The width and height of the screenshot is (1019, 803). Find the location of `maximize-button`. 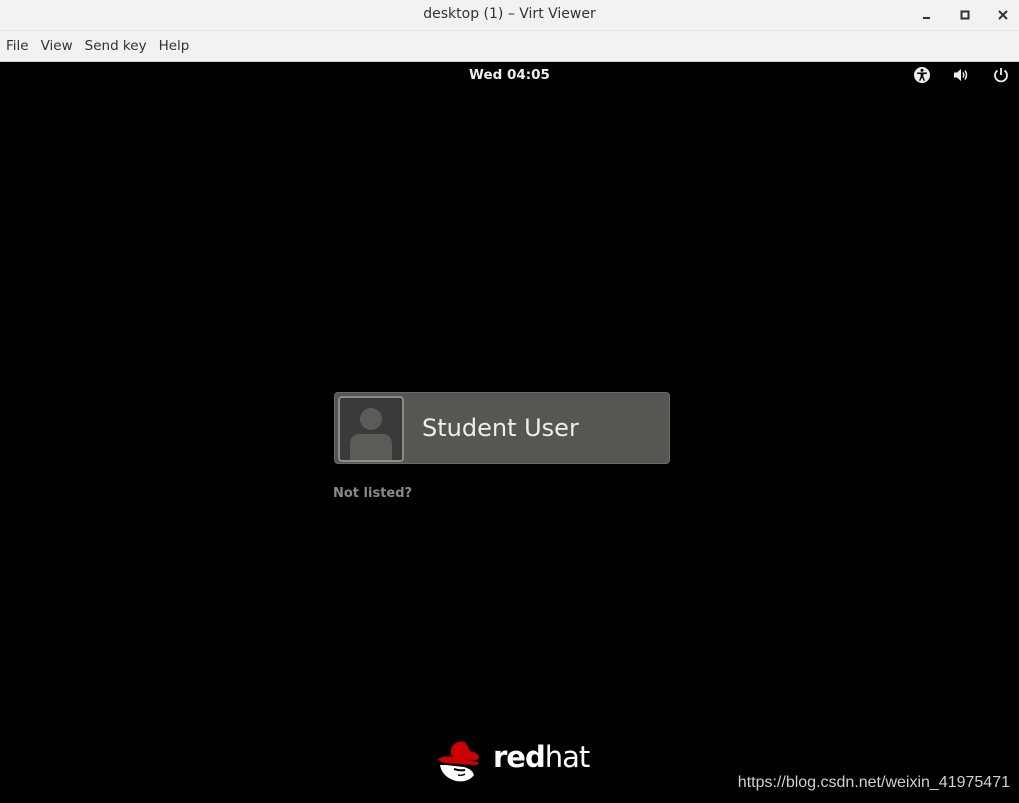

maximize-button is located at coordinates (965, 15).